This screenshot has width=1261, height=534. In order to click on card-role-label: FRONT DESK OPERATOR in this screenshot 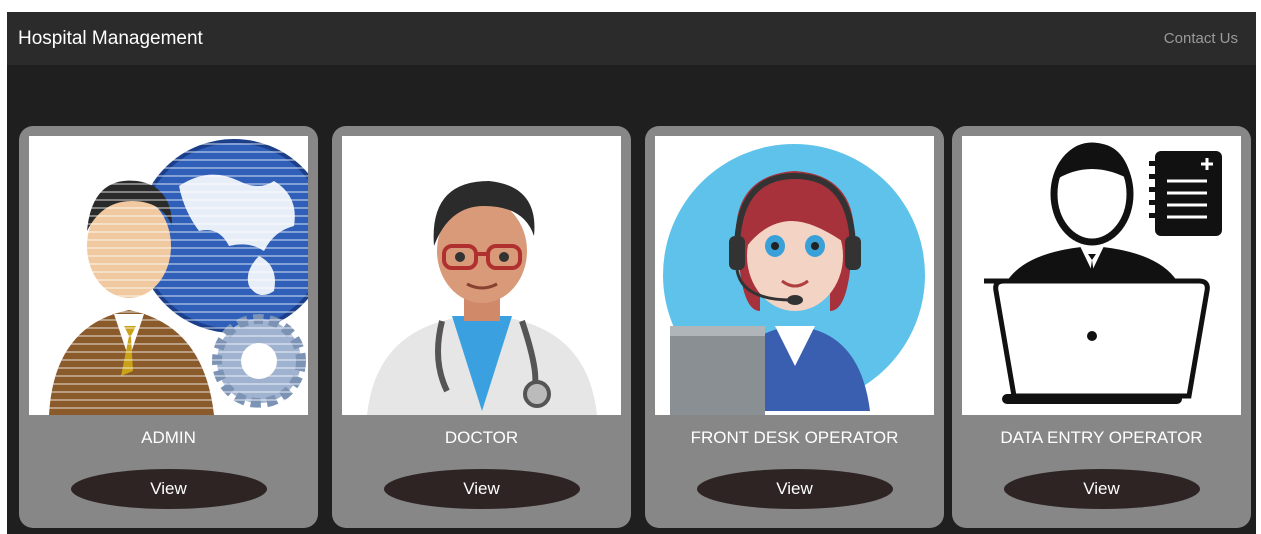, I will do `click(794, 437)`.